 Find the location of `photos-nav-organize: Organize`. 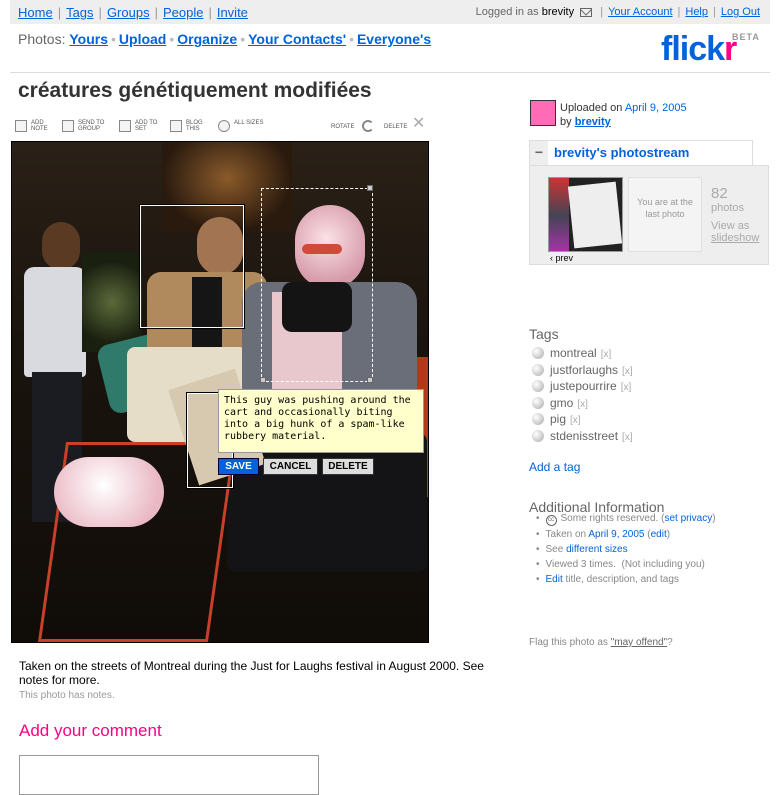

photos-nav-organize: Organize is located at coordinates (207, 39).